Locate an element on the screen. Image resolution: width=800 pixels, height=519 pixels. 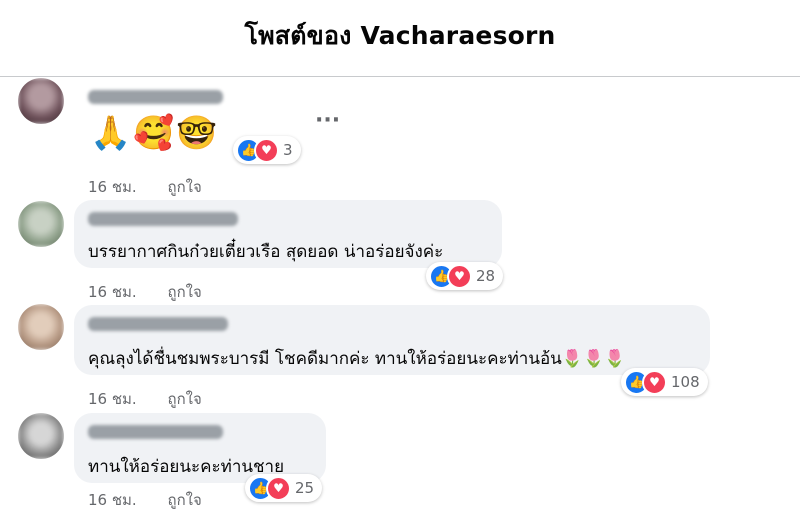
reaction-summary: 👍 ♥ 28 is located at coordinates (465, 276).